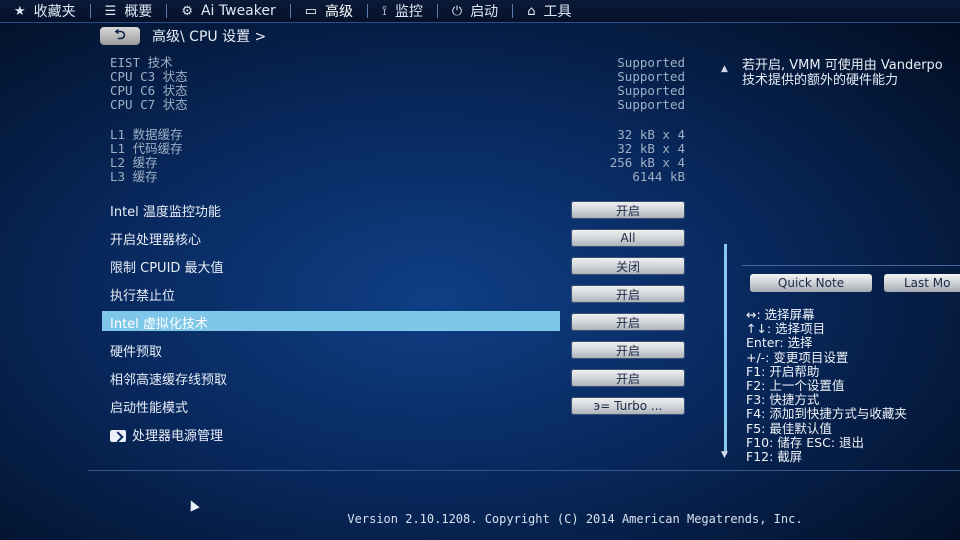 The height and width of the screenshot is (540, 960). What do you see at coordinates (780, 314) in the screenshot?
I see `help-line: ↔: 选择屏幕` at bounding box center [780, 314].